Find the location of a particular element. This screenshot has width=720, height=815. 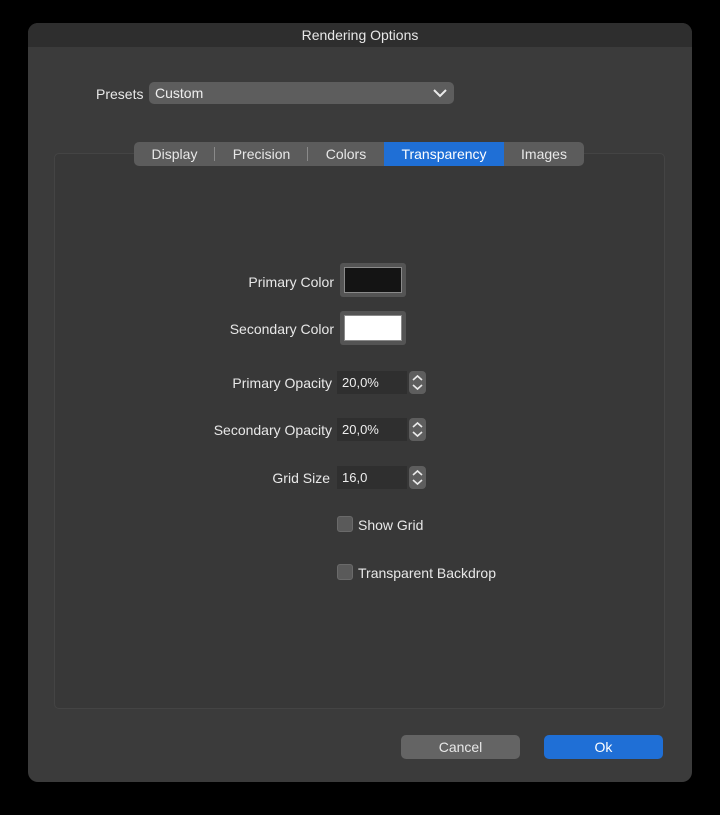

secondary-color-well is located at coordinates (373, 328).